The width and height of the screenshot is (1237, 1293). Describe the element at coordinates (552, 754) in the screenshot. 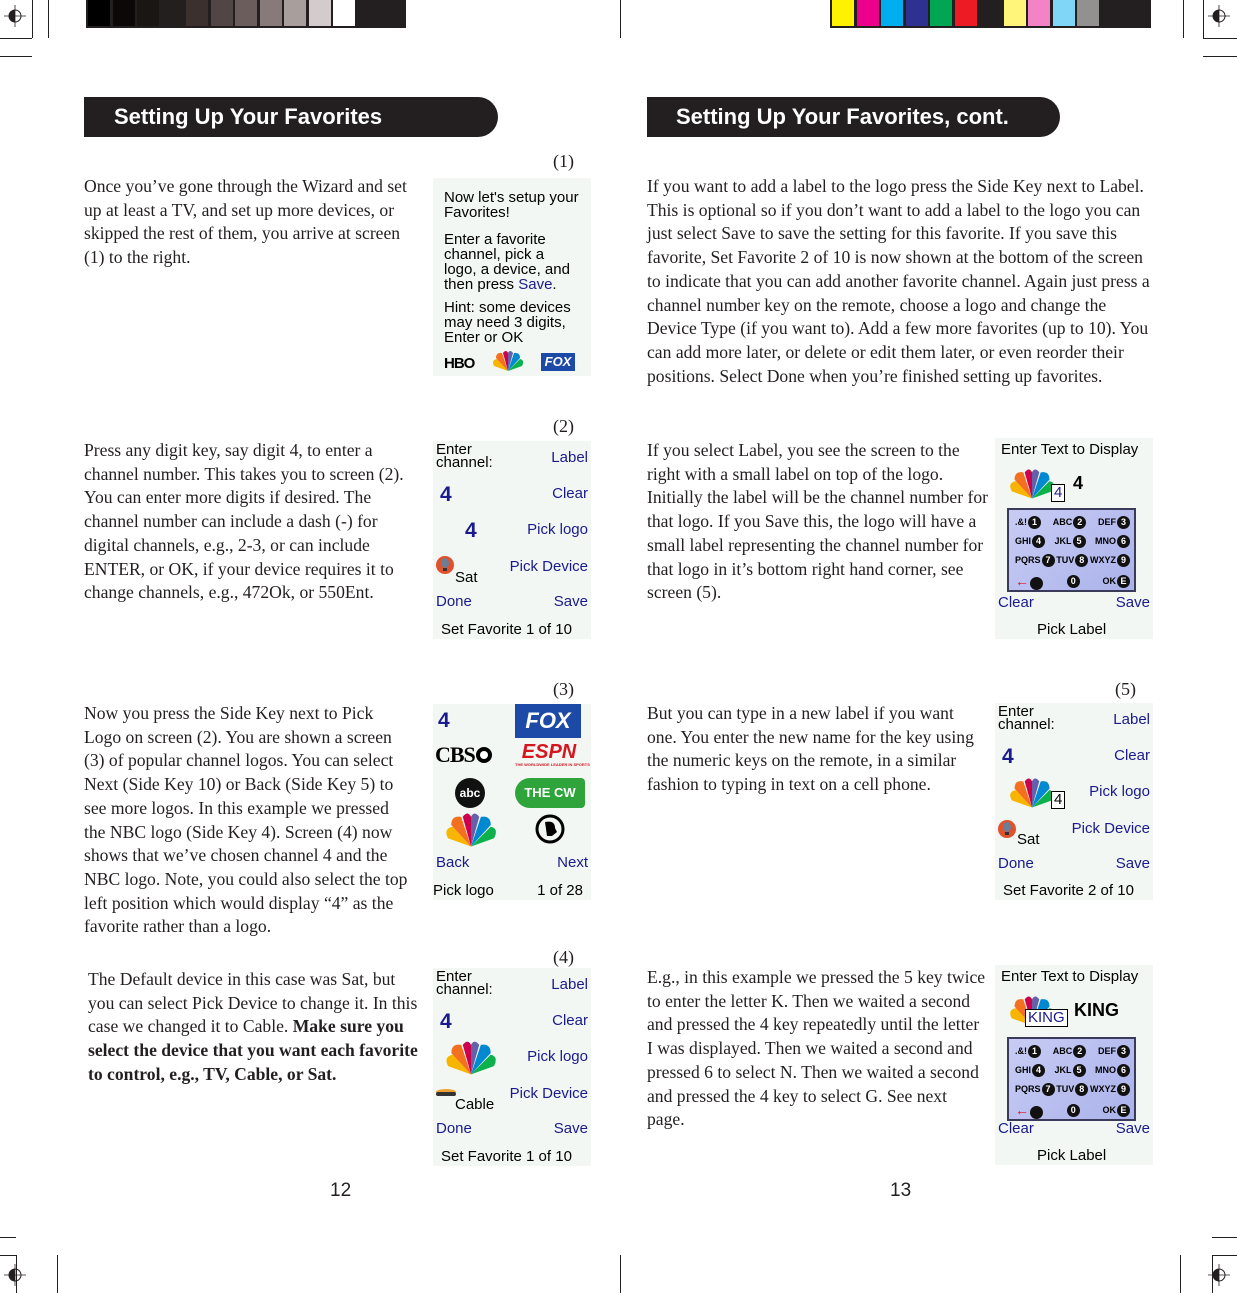

I see `logo-option-espn: ESPN THE WORLDWIDE LEADER IN SPORTS` at that location.